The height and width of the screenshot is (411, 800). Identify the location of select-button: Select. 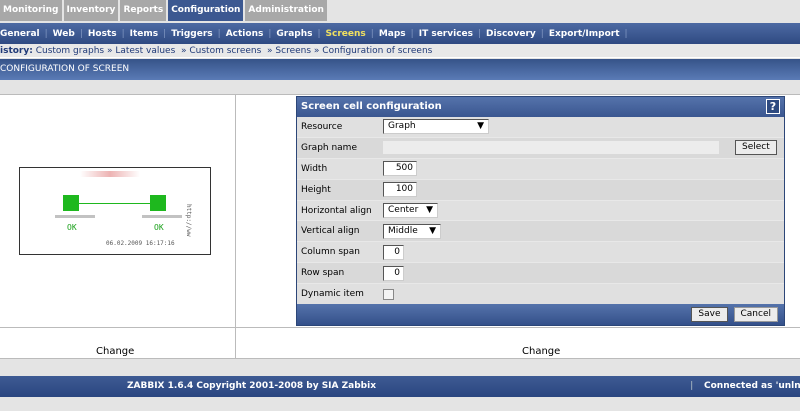
(756, 148).